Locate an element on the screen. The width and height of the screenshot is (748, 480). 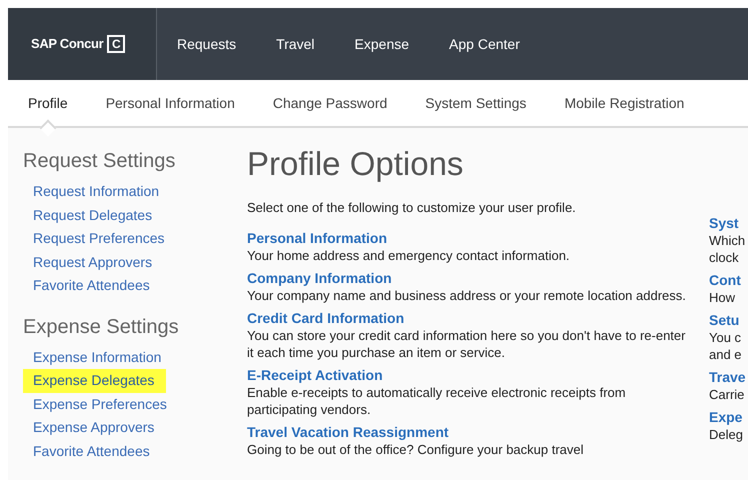
sidebar-link: Request Preferences is located at coordinates (100, 238).